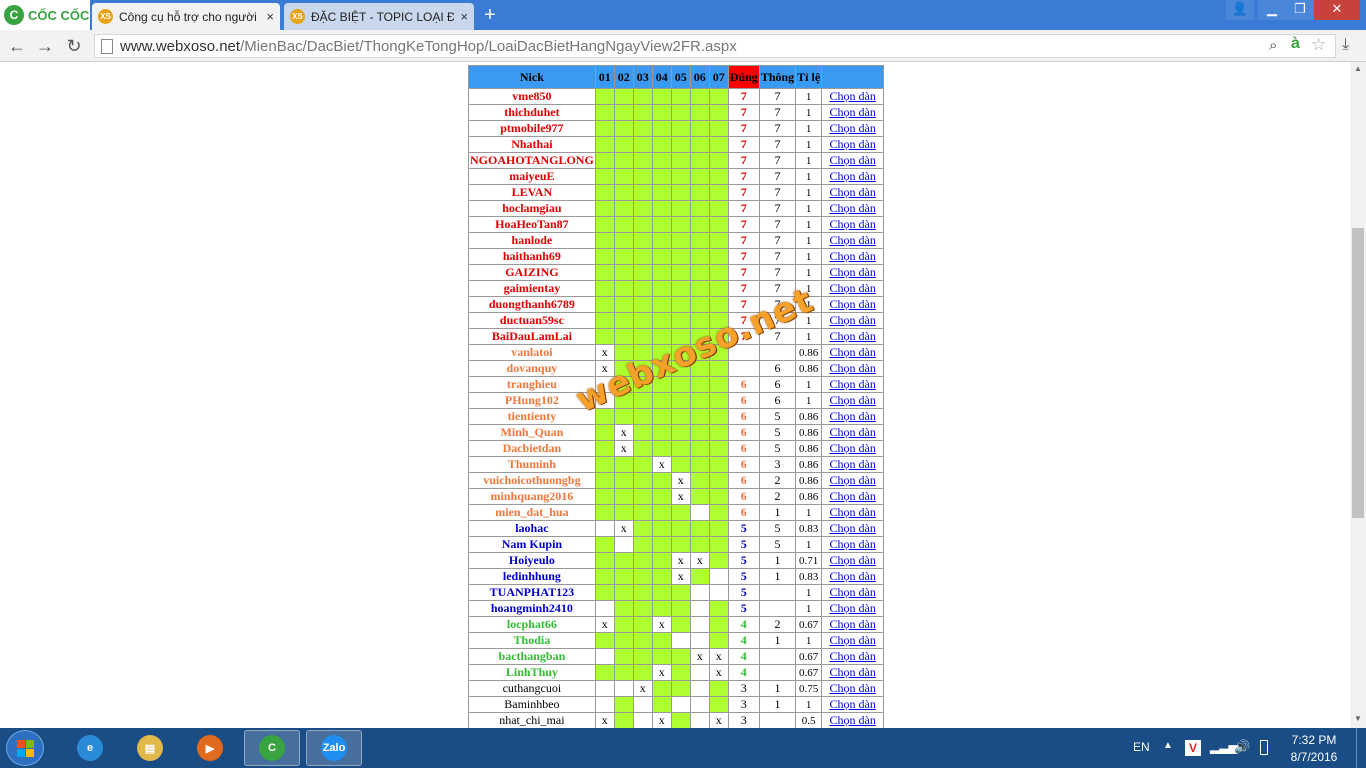  I want to click on thong-cell, so click(777, 608).